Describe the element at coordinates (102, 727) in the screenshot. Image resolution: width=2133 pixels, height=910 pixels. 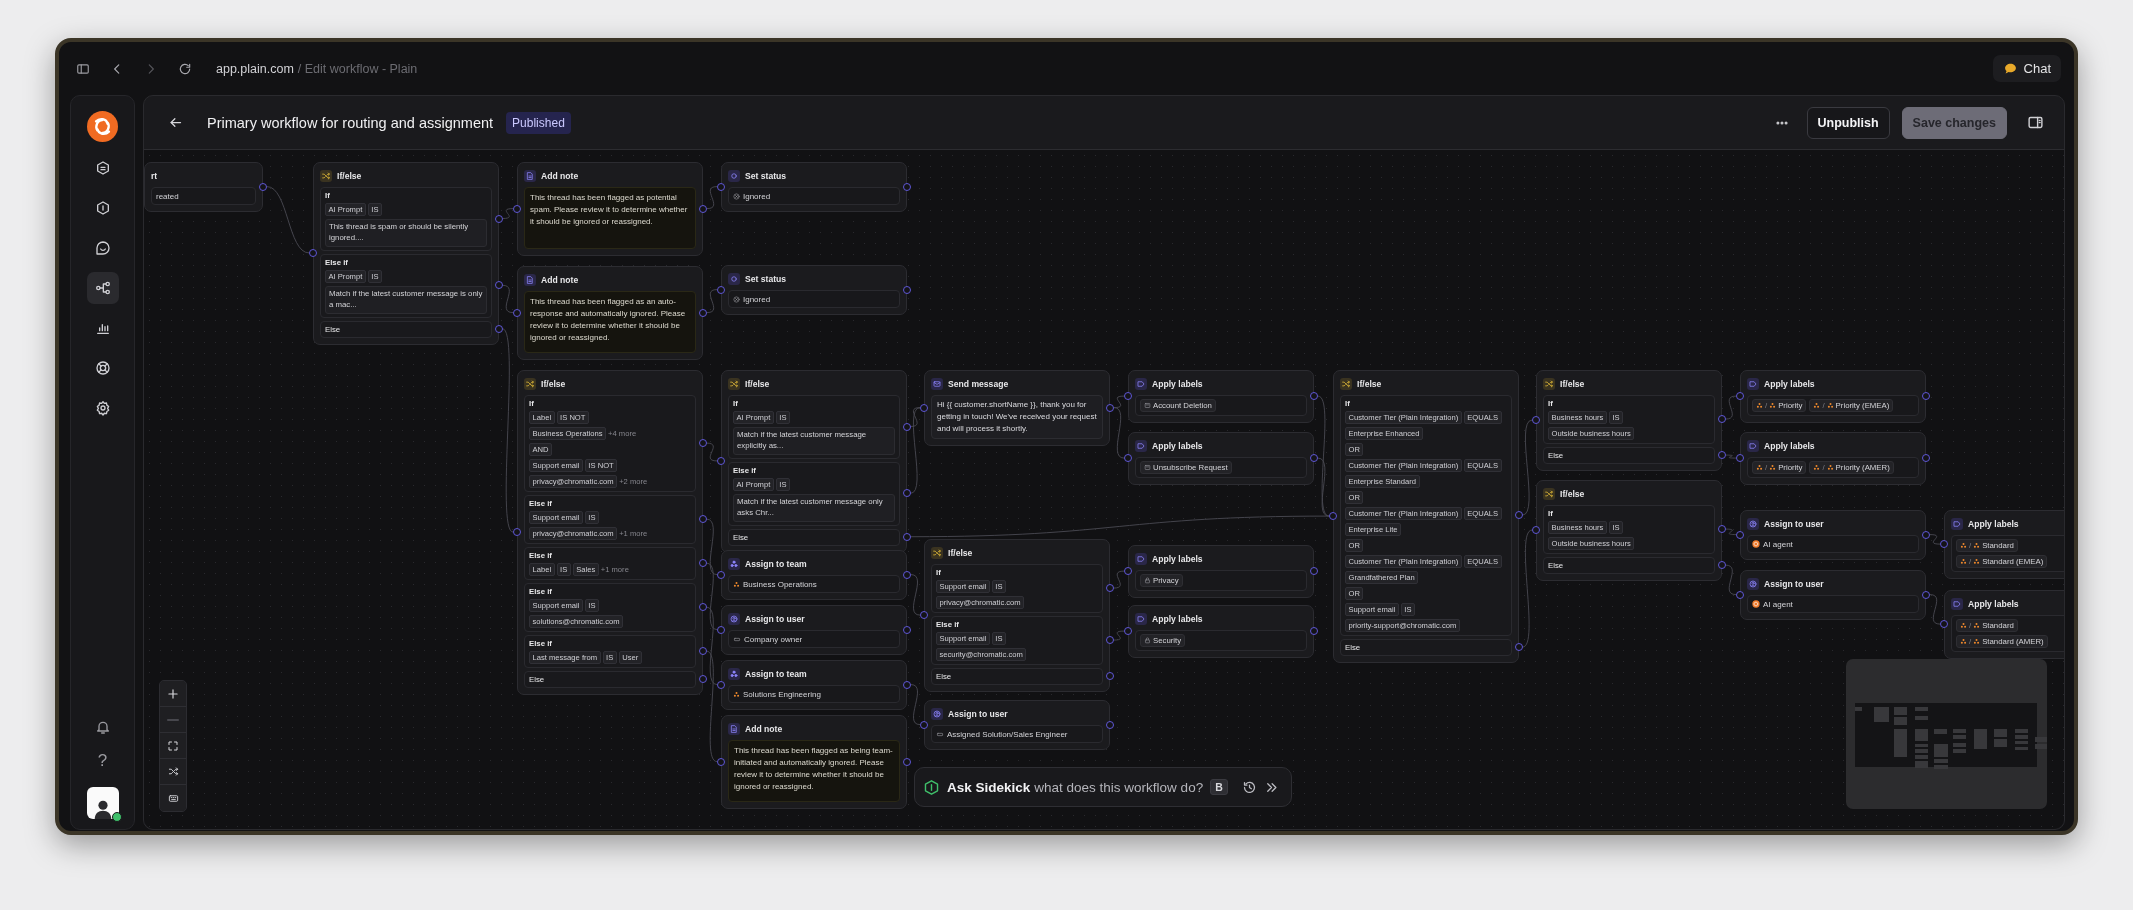
I see `bell-icon` at that location.